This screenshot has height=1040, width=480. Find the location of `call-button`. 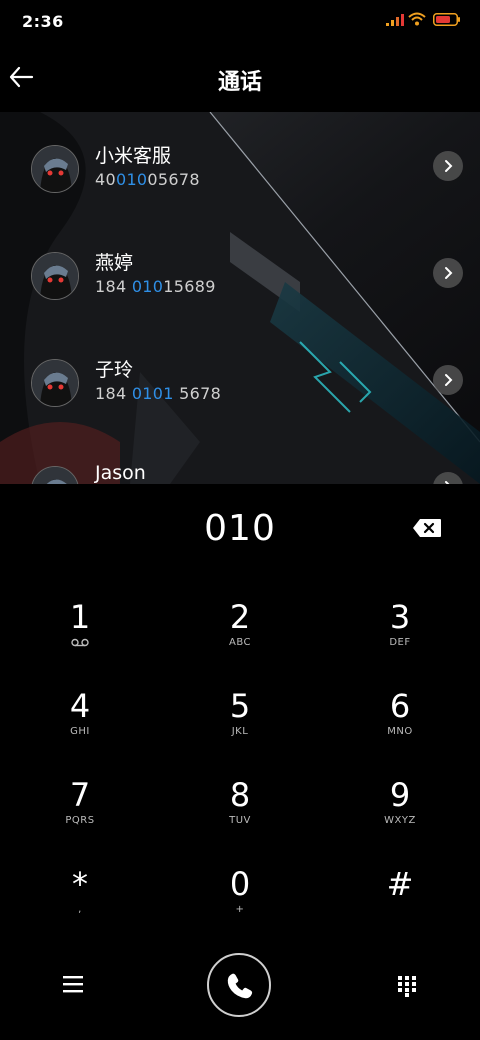

call-button is located at coordinates (239, 985).